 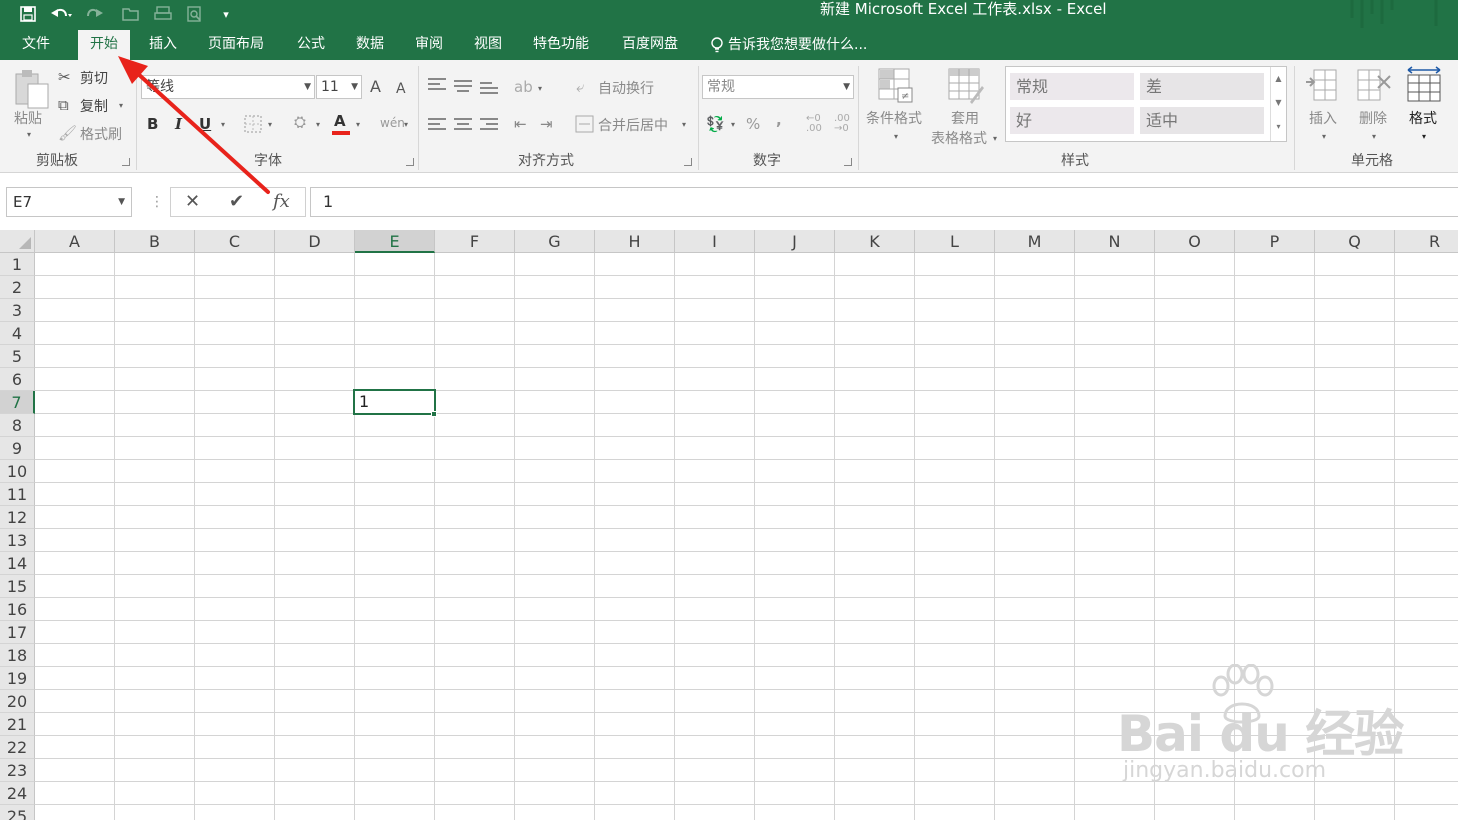 What do you see at coordinates (626, 88) in the screenshot?
I see `wrap-text-button: 自动换行` at bounding box center [626, 88].